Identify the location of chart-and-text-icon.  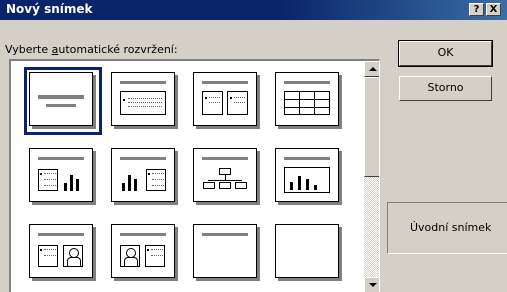
(143, 175).